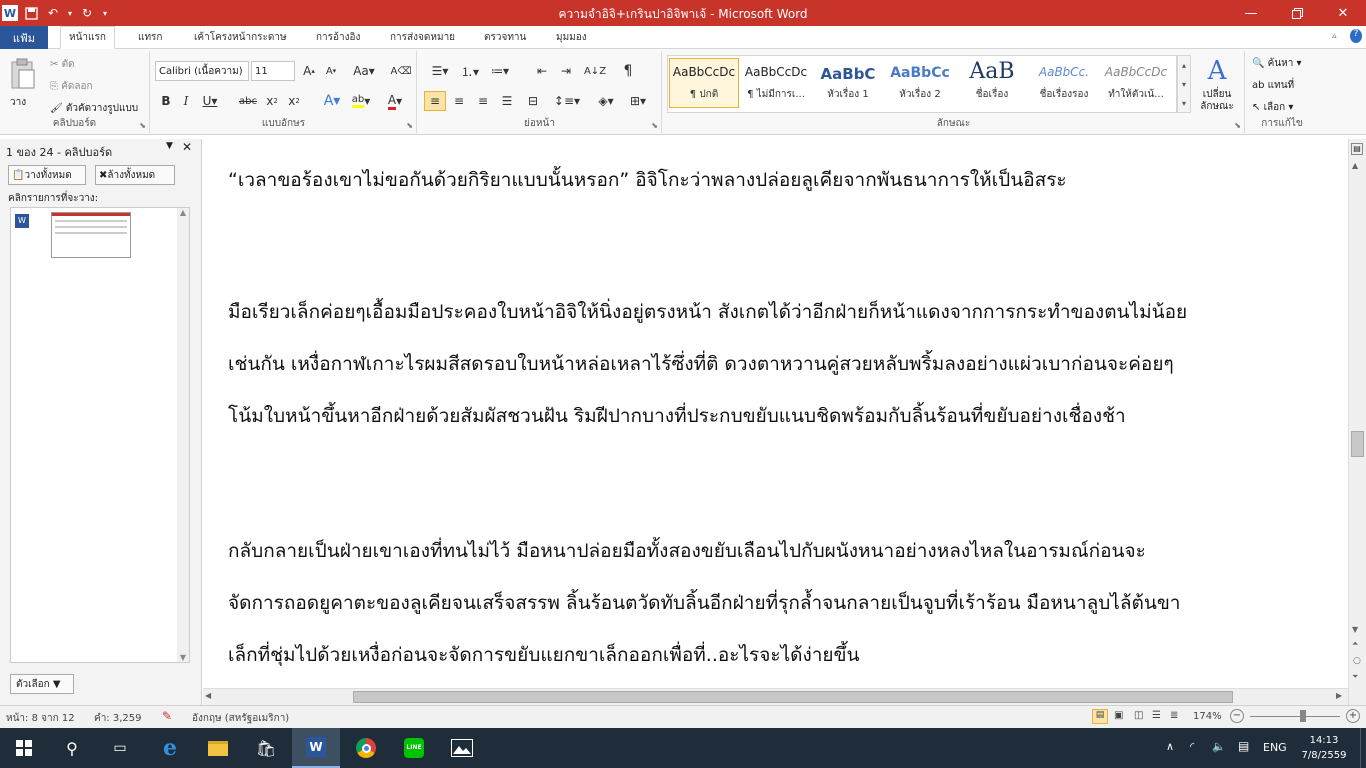  What do you see at coordinates (331, 71) in the screenshot?
I see `shrink-font-icon: A ▾` at bounding box center [331, 71].